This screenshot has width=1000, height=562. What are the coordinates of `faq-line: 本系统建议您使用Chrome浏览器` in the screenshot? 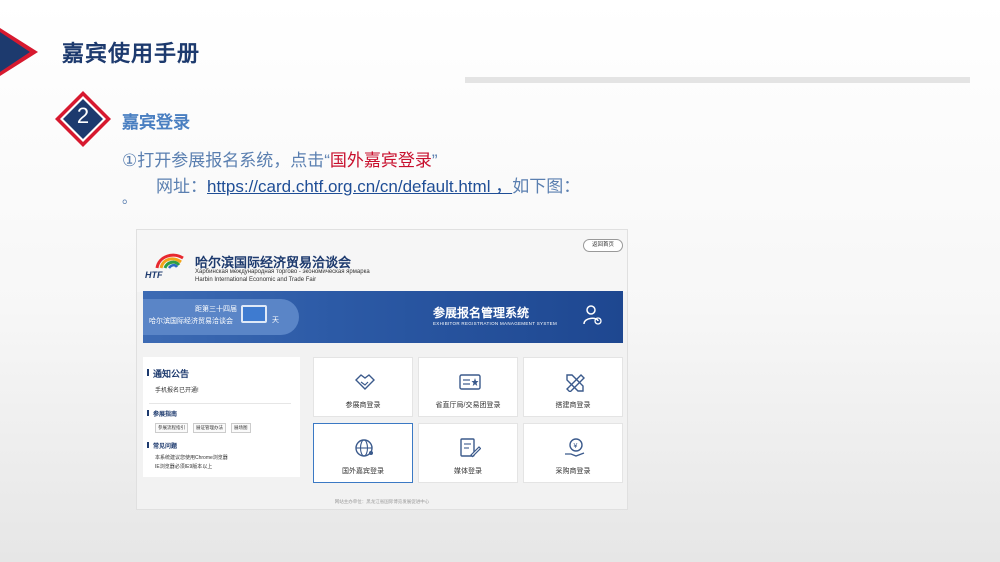 It's located at (191, 458).